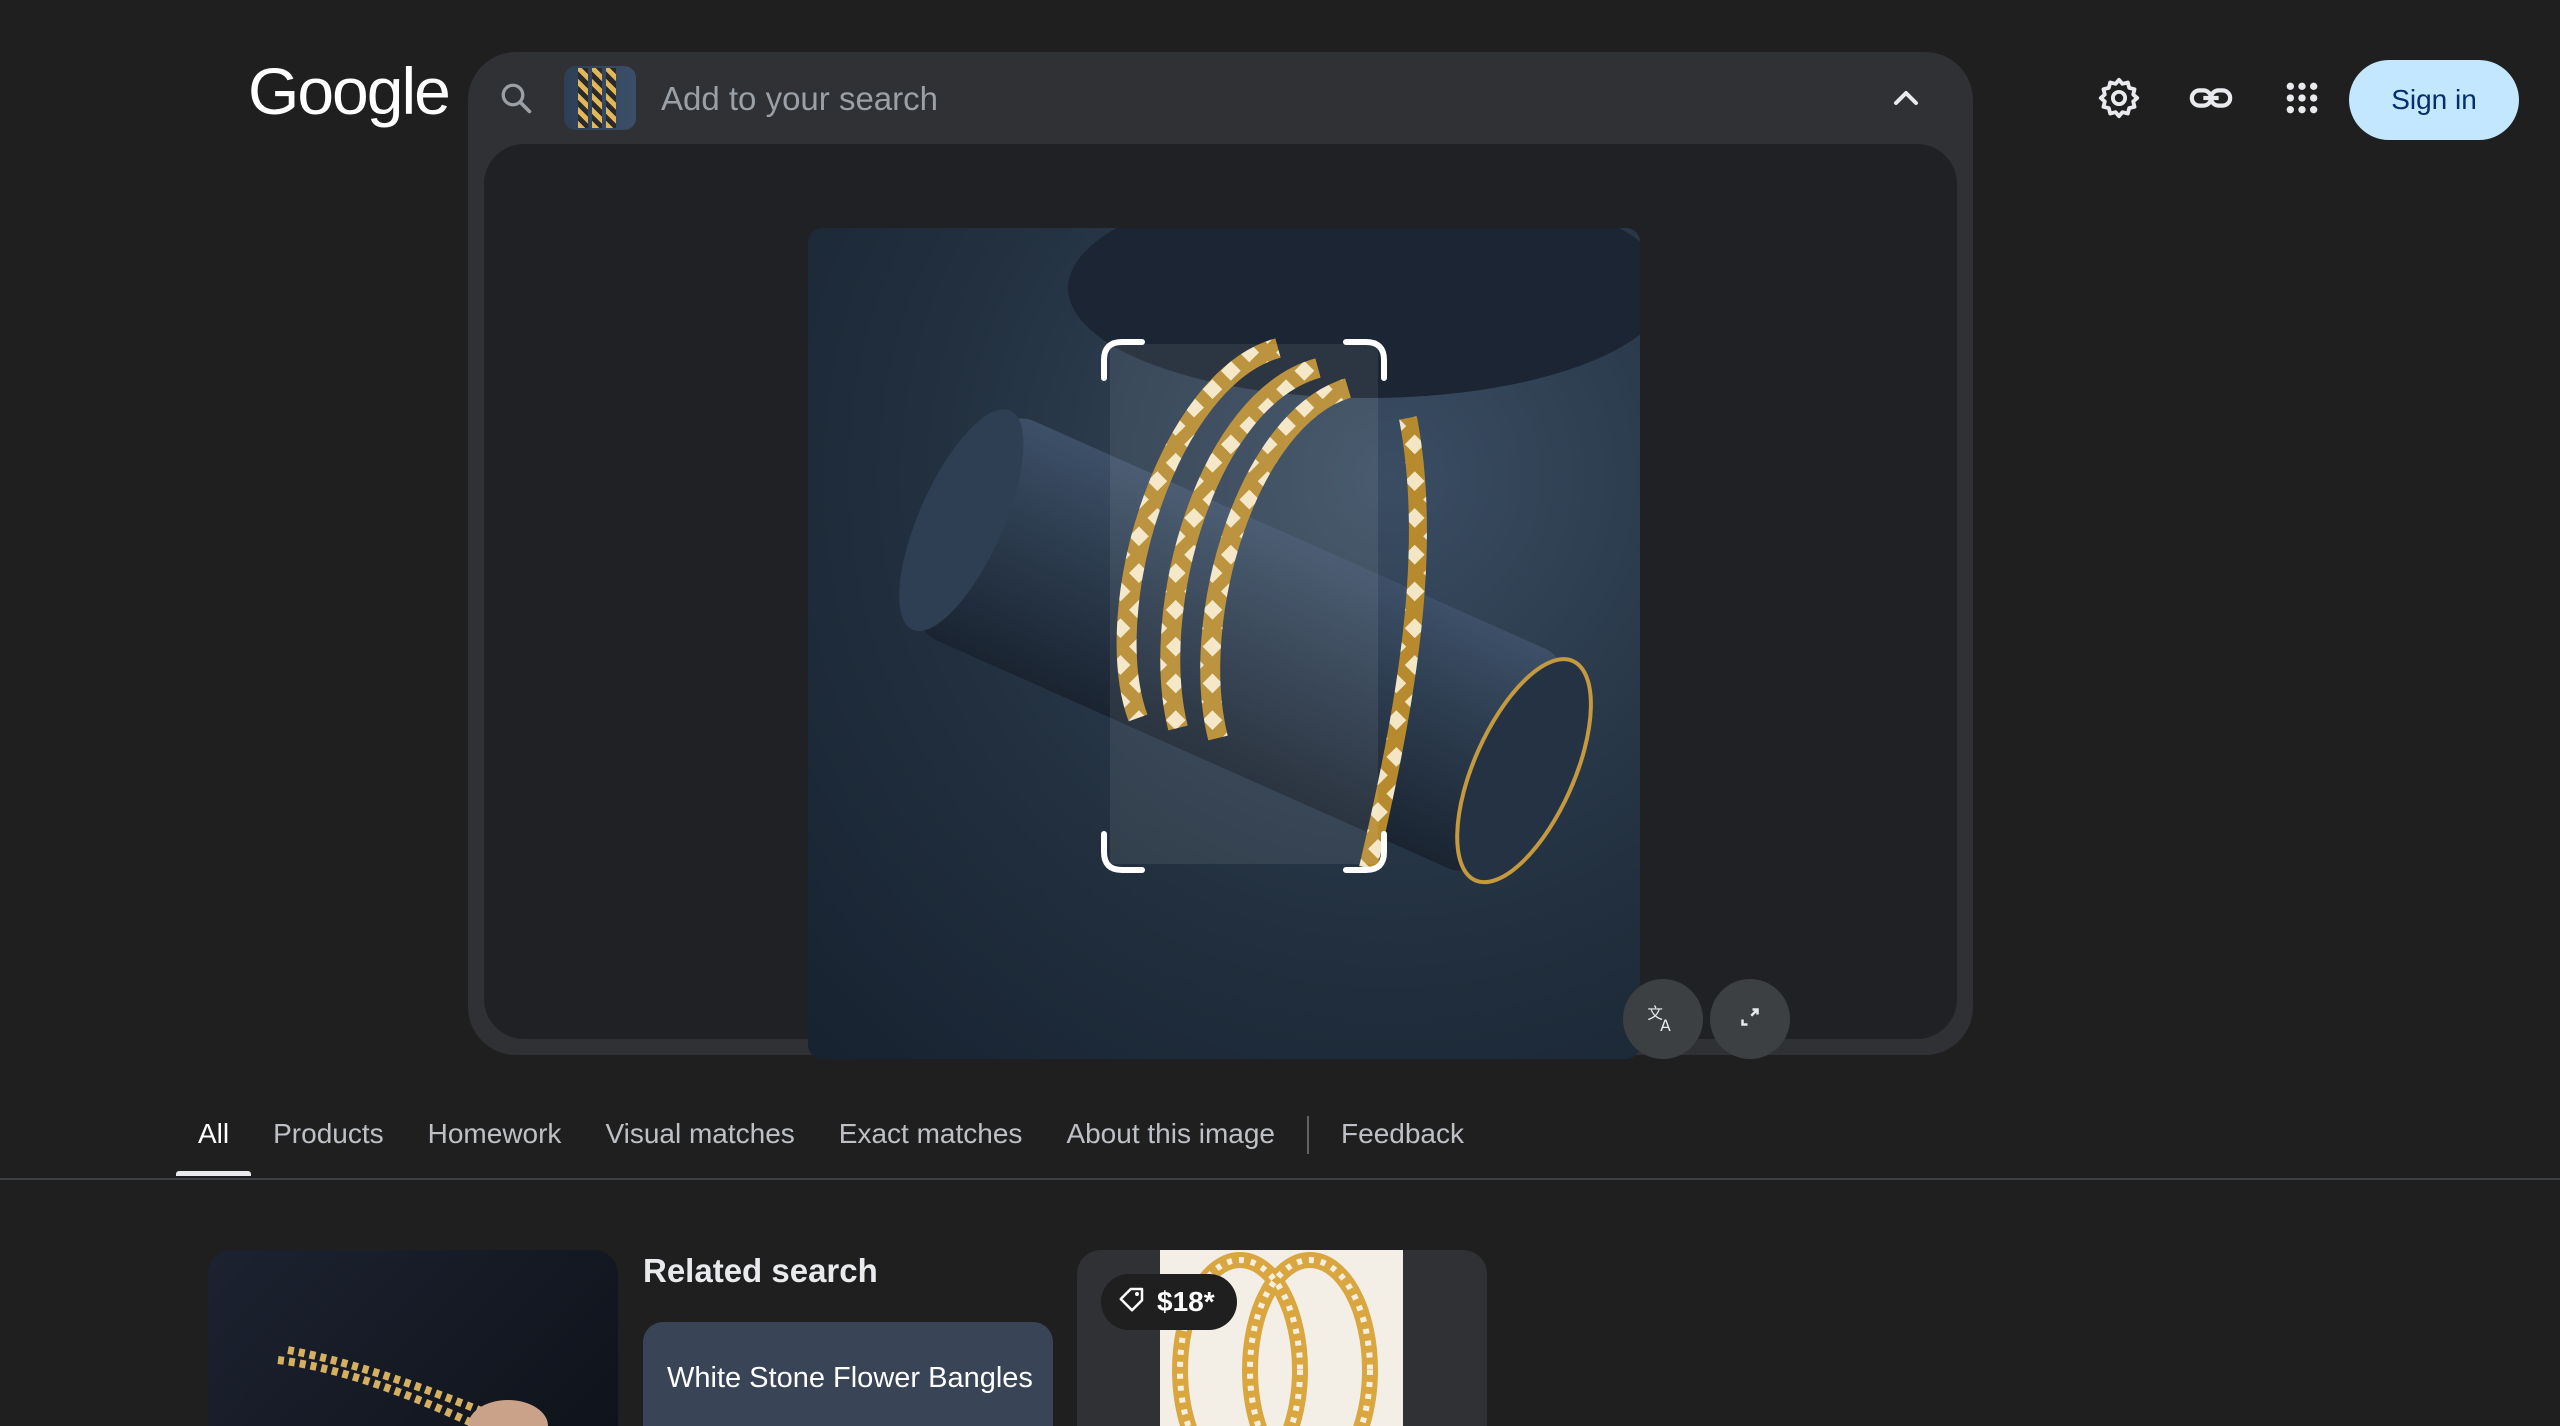 The image size is (2560, 1426). I want to click on tag-icon, so click(1132, 1302).